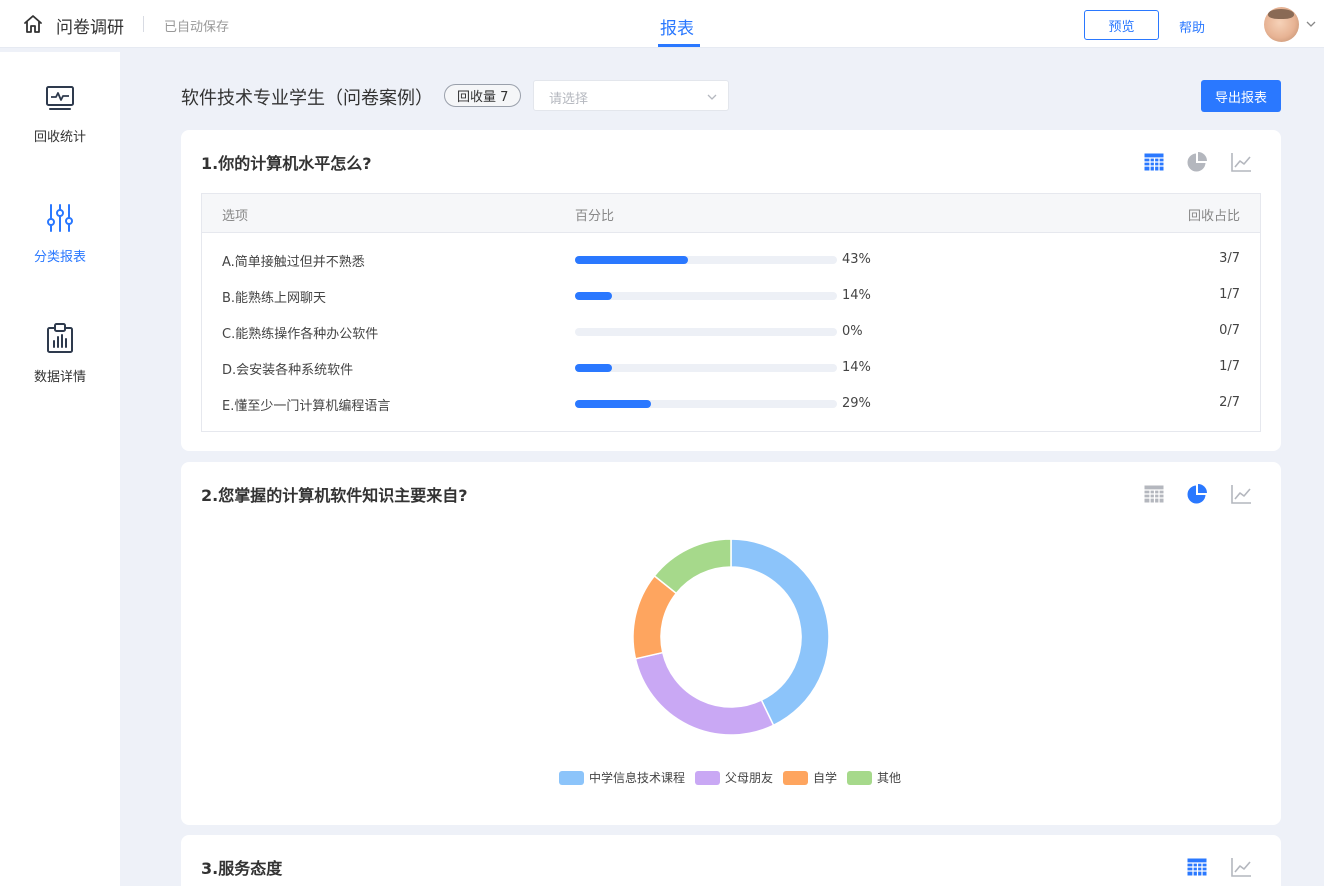 The width and height of the screenshot is (1324, 886). Describe the element at coordinates (874, 777) in the screenshot. I see `legend-item: 其他` at that location.